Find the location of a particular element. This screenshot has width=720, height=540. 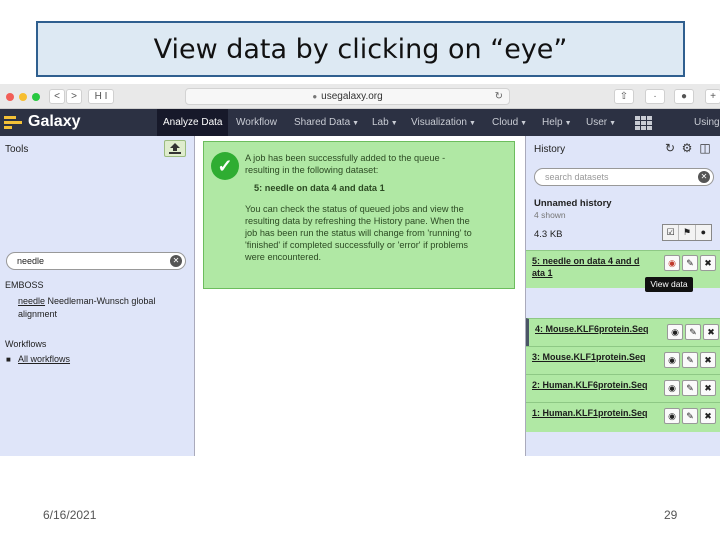

new-tab-icon: + is located at coordinates (712, 96).